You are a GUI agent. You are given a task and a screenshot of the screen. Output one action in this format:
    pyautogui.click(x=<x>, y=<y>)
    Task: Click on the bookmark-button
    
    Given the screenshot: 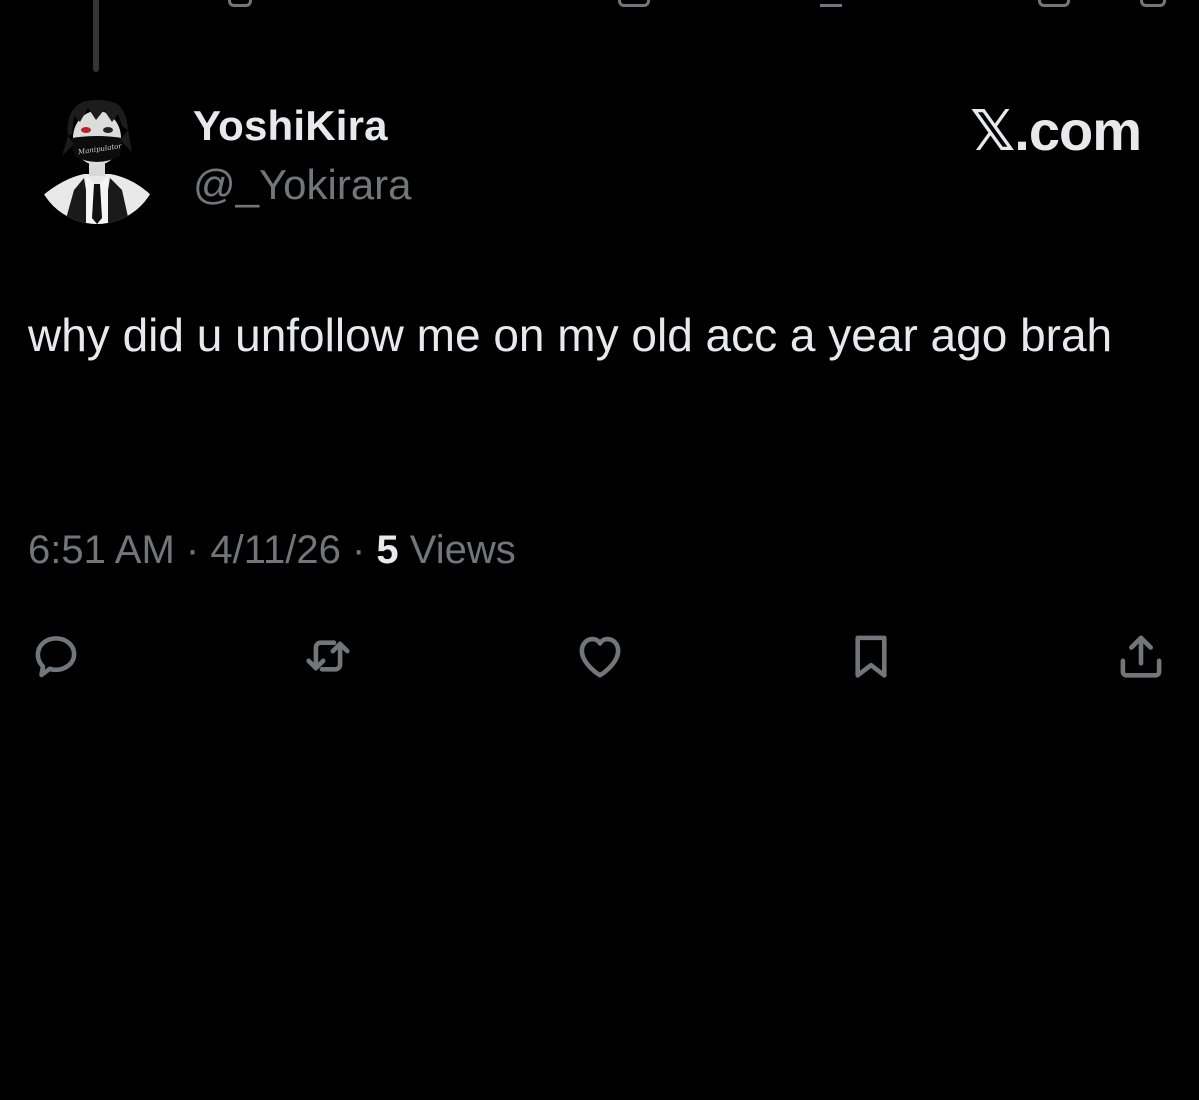 What is the action you would take?
    pyautogui.click(x=871, y=656)
    